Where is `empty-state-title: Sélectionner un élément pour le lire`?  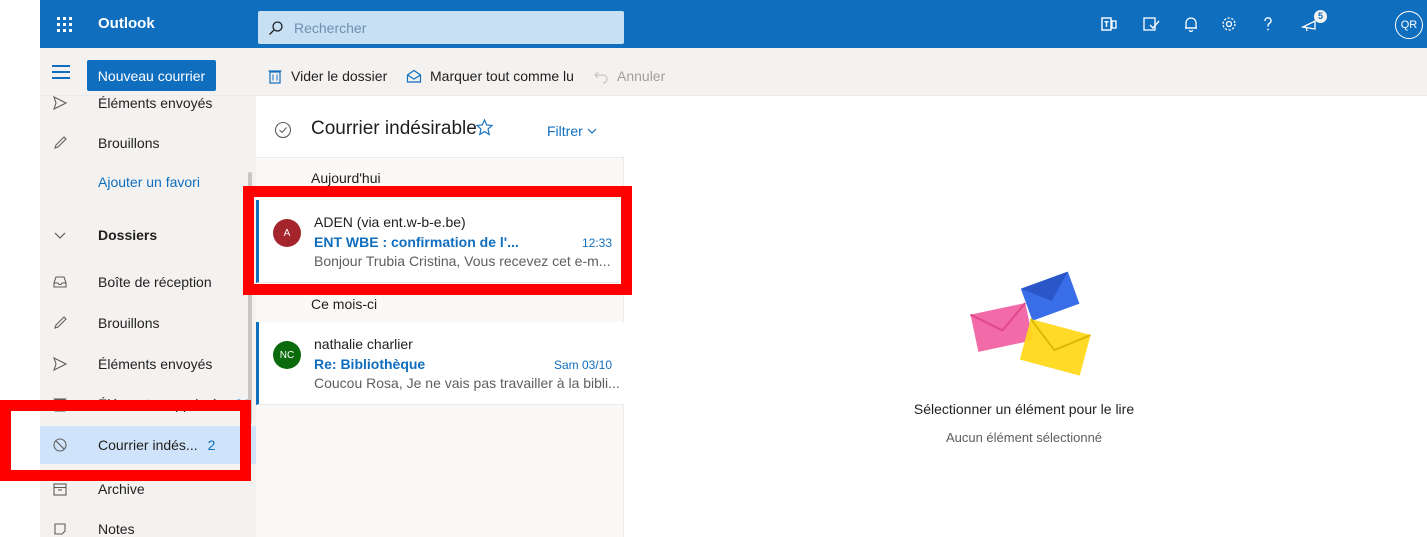 empty-state-title: Sélectionner un élément pour le lire is located at coordinates (1024, 409).